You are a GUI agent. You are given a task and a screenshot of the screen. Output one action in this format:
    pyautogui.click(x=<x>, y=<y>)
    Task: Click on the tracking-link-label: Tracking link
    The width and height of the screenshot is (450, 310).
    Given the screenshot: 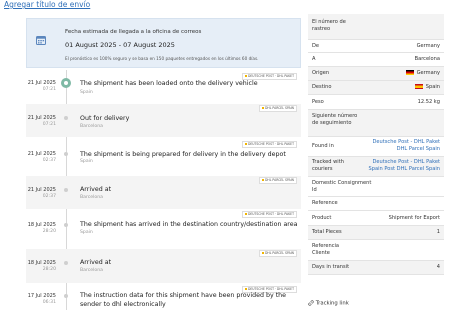 What is the action you would take?
    pyautogui.click(x=332, y=303)
    